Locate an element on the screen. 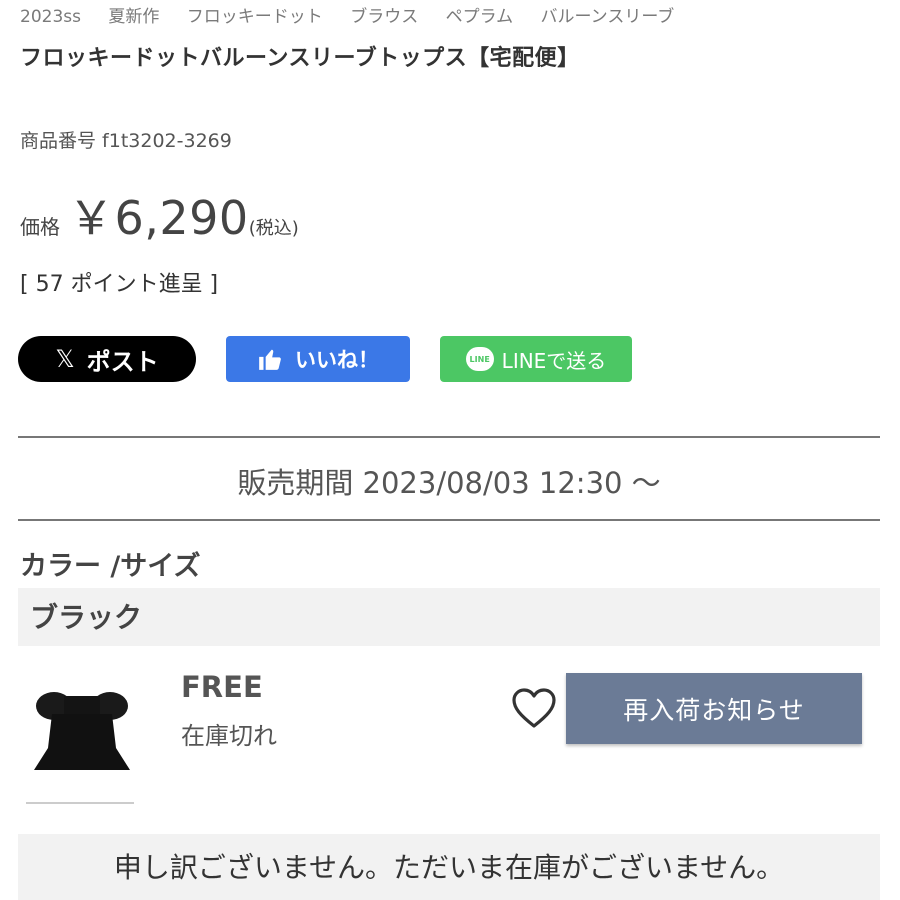 The width and height of the screenshot is (900, 900). variant-heading: カラー /サイズ is located at coordinates (110, 566).